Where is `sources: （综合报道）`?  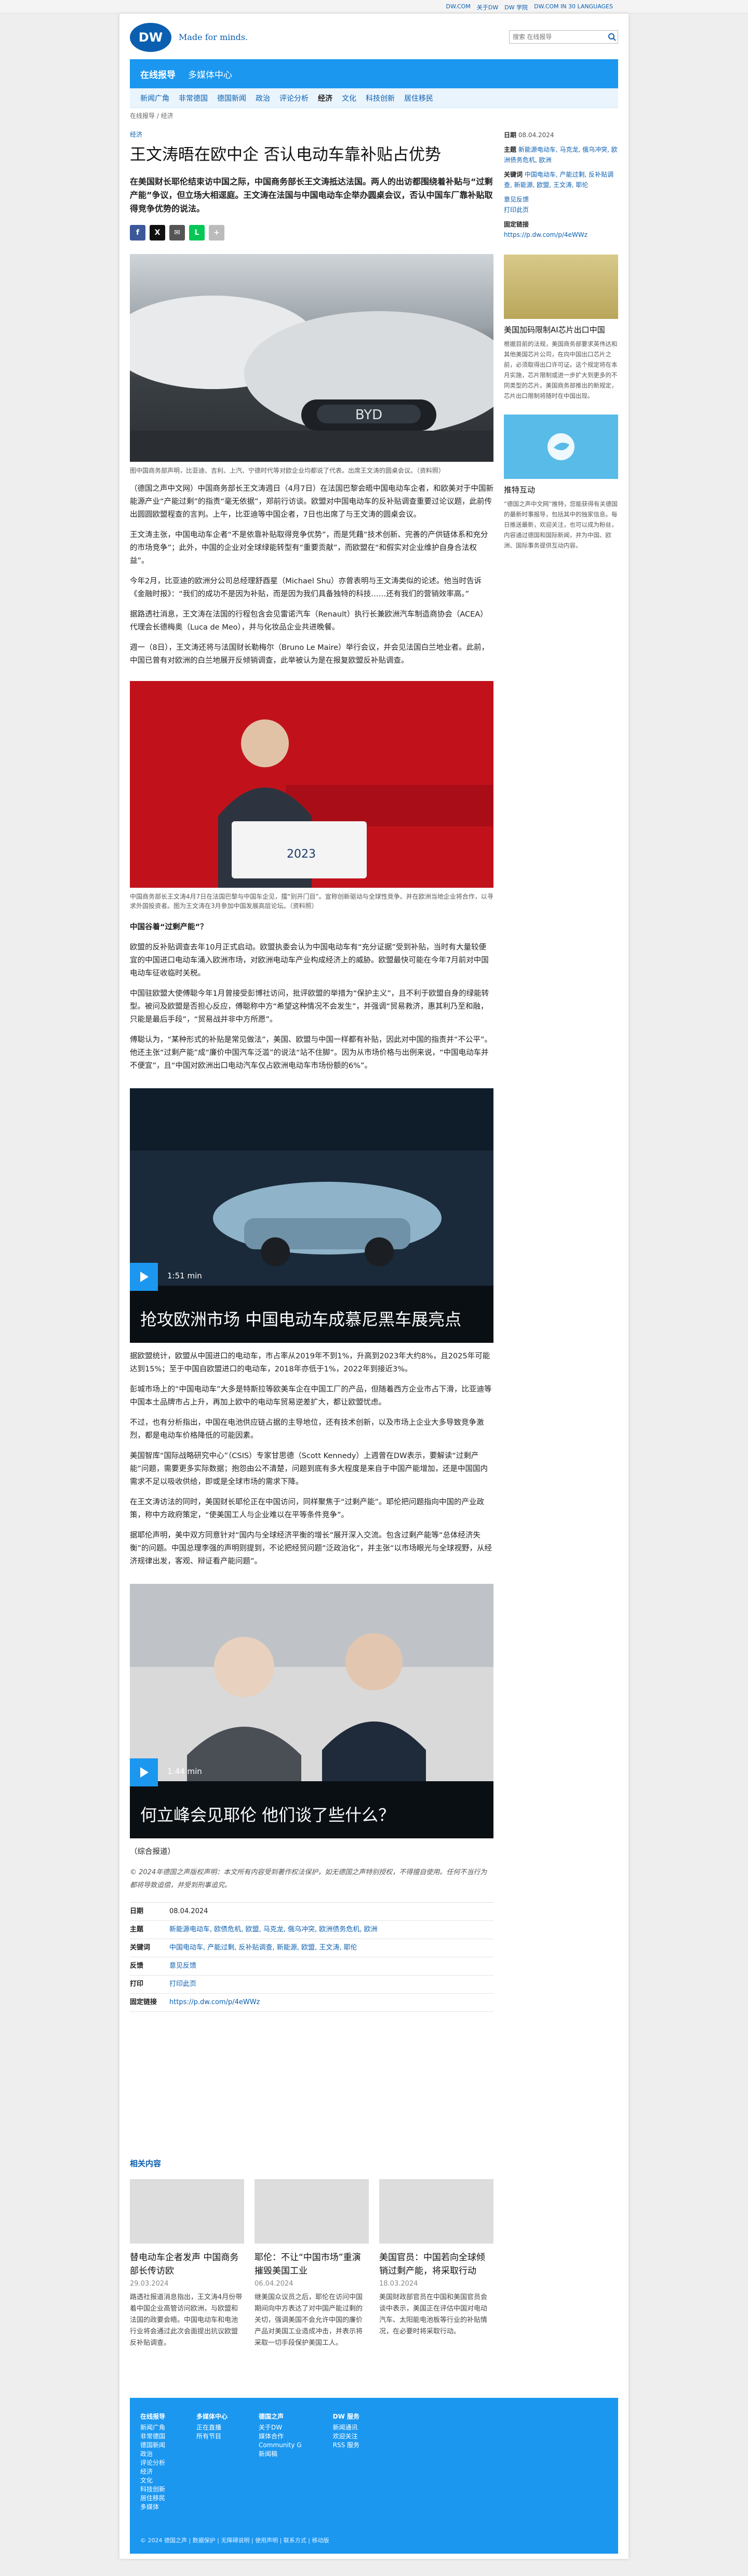 sources: （综合报道） is located at coordinates (152, 1852).